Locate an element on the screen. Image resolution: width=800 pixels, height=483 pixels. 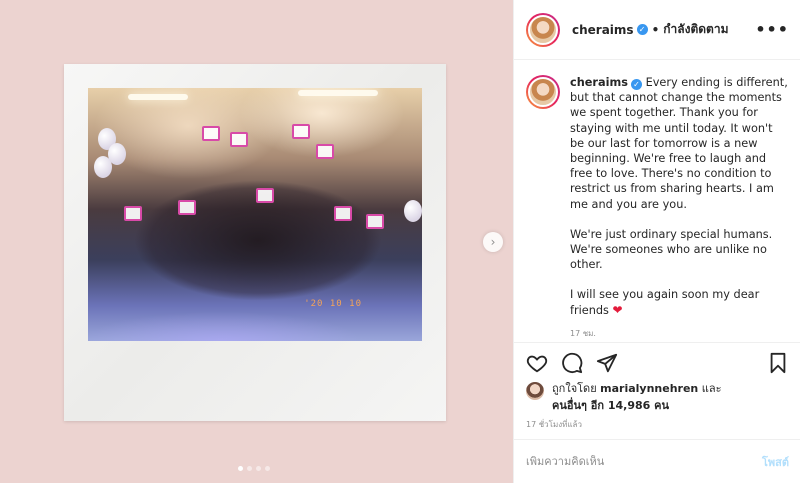
post-comment-button: โพสต์ is located at coordinates (775, 462).